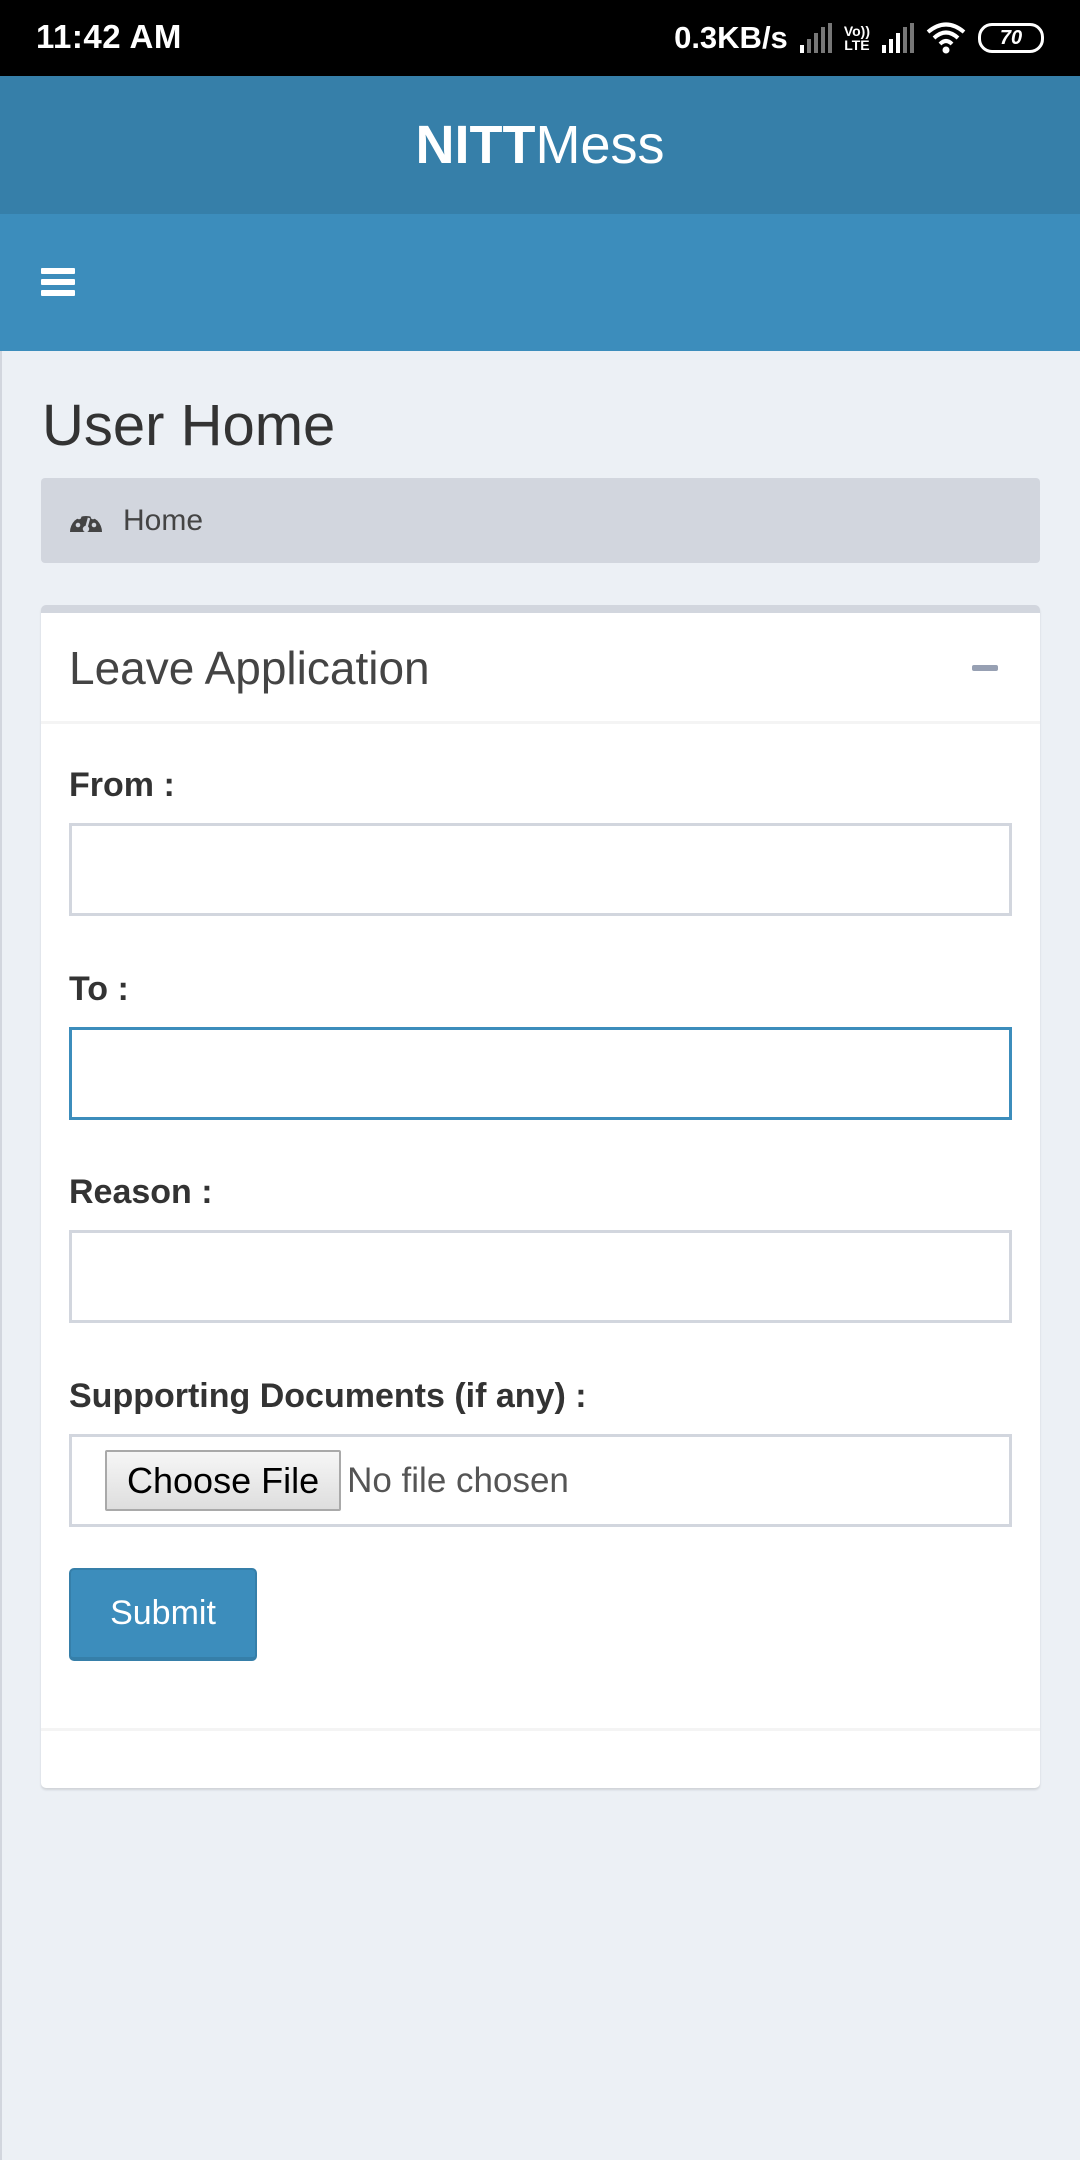 The image size is (1080, 2160). I want to click on breadcrumb-home: Home, so click(163, 521).